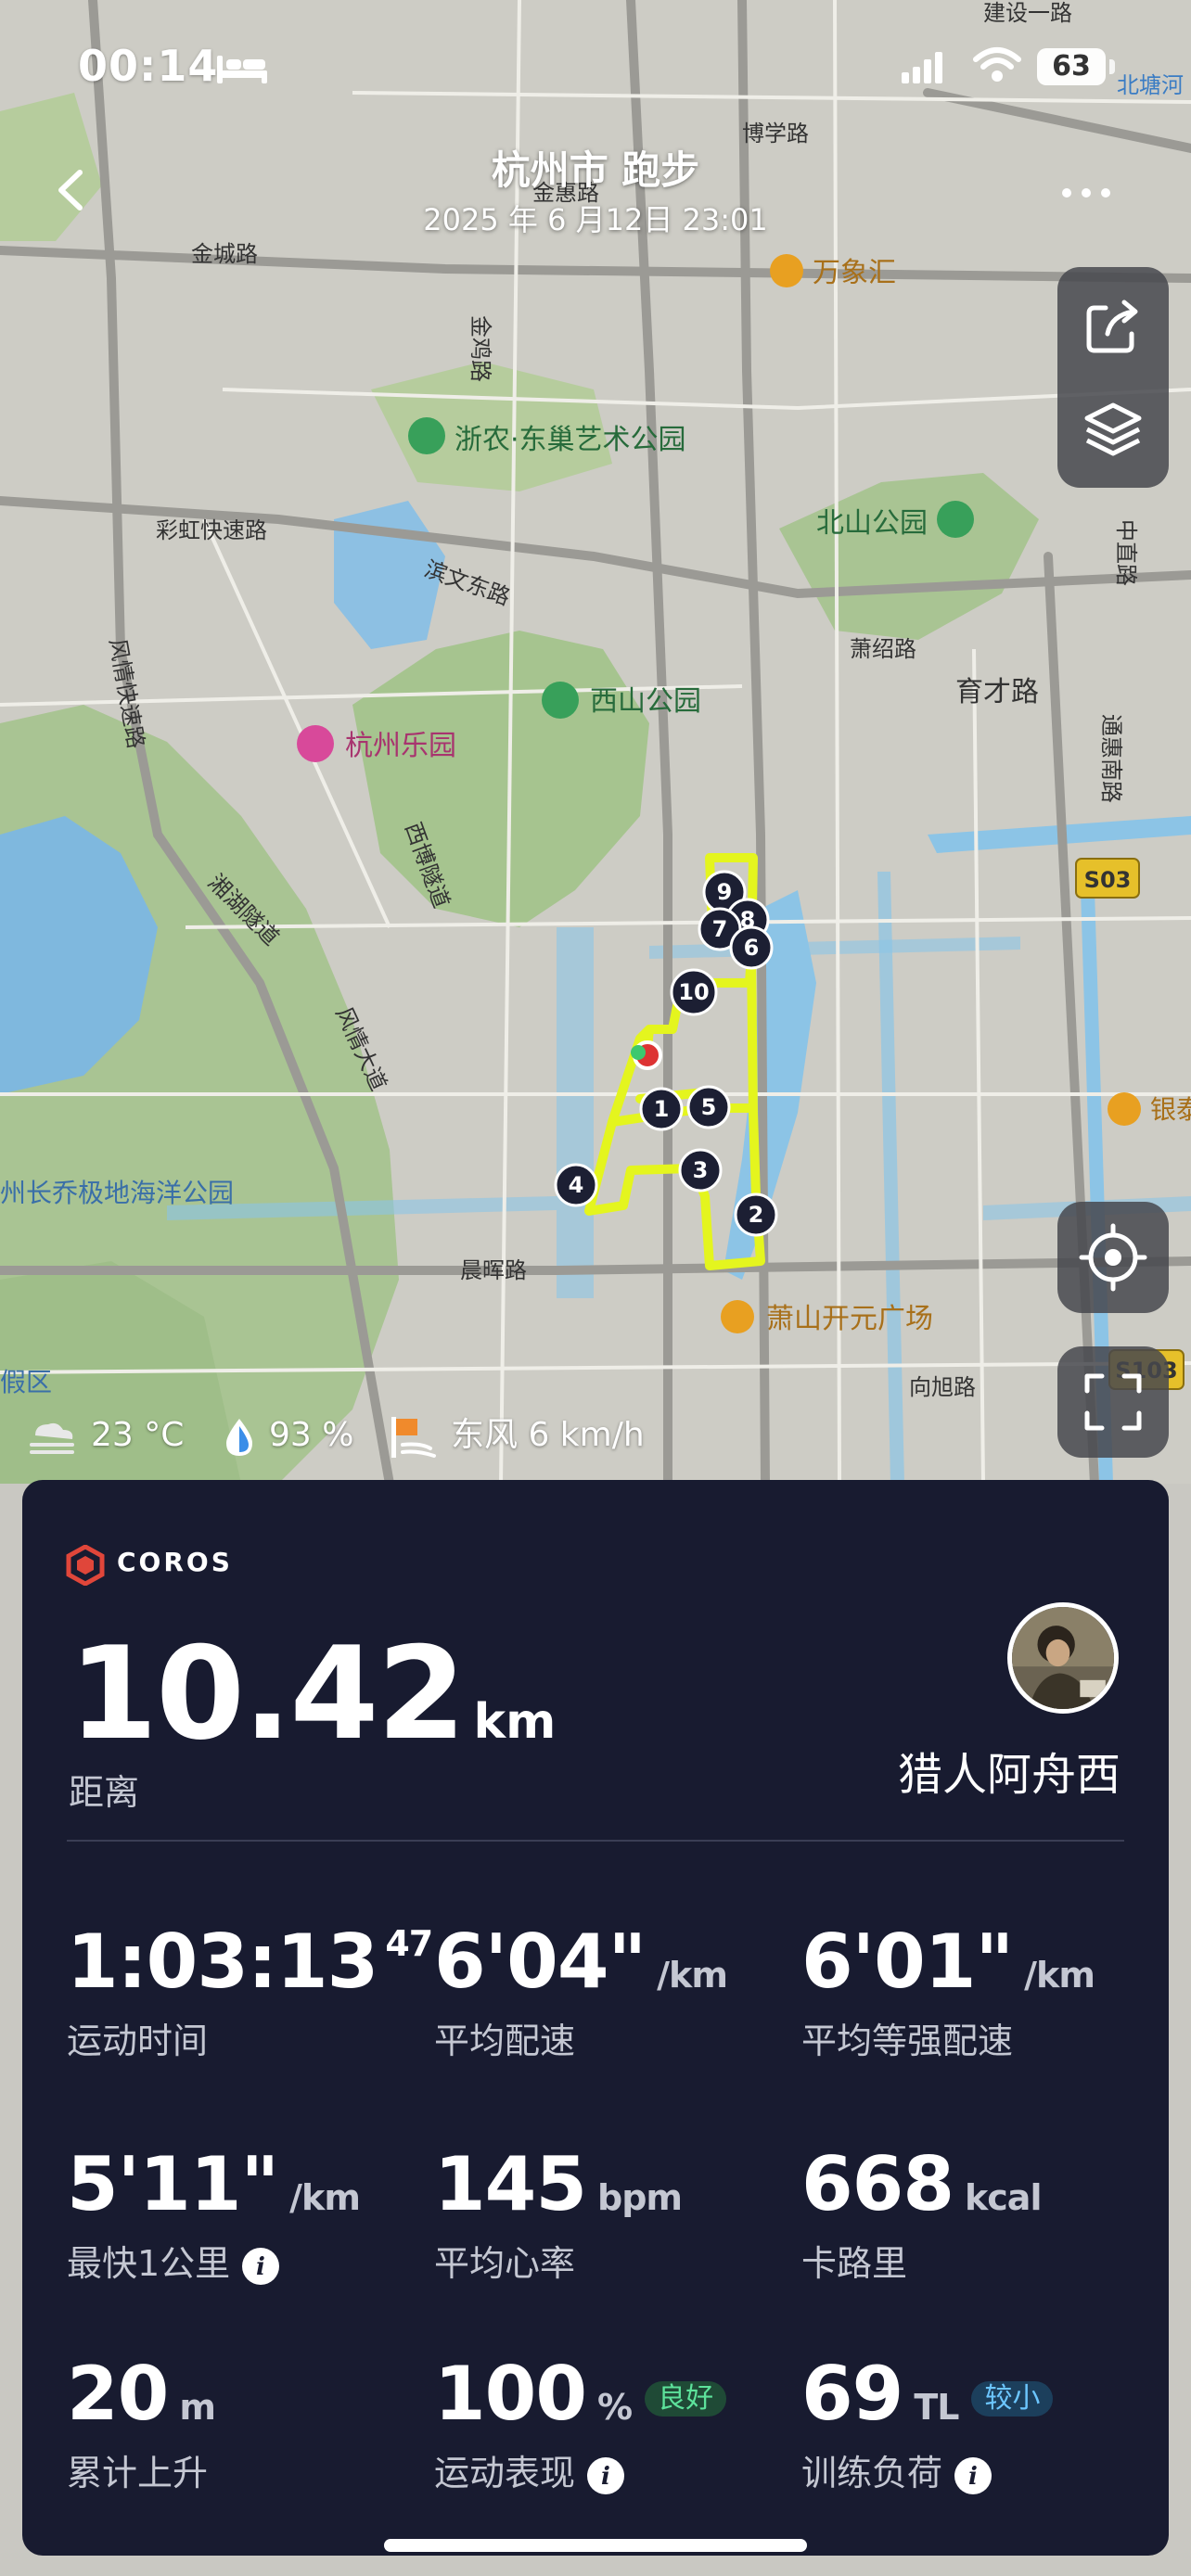 The width and height of the screenshot is (1191, 2576). What do you see at coordinates (409, 1943) in the screenshot?
I see `stat-value-hundredths: 47` at bounding box center [409, 1943].